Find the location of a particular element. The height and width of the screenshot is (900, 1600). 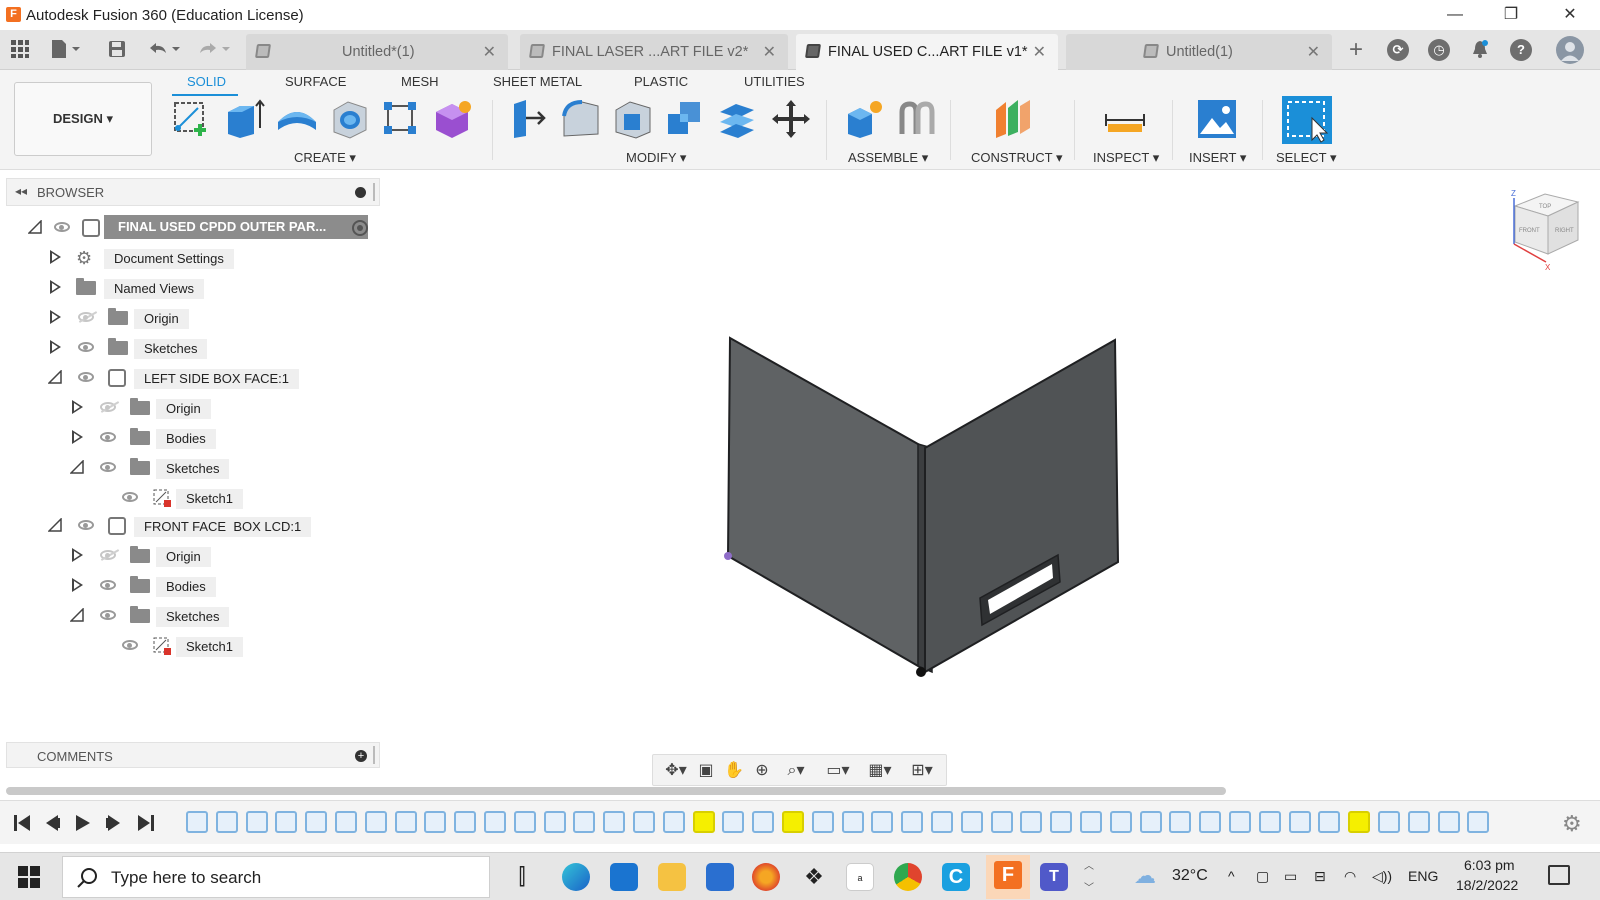

action-center-notification-icon is located at coordinates (1559, 875).